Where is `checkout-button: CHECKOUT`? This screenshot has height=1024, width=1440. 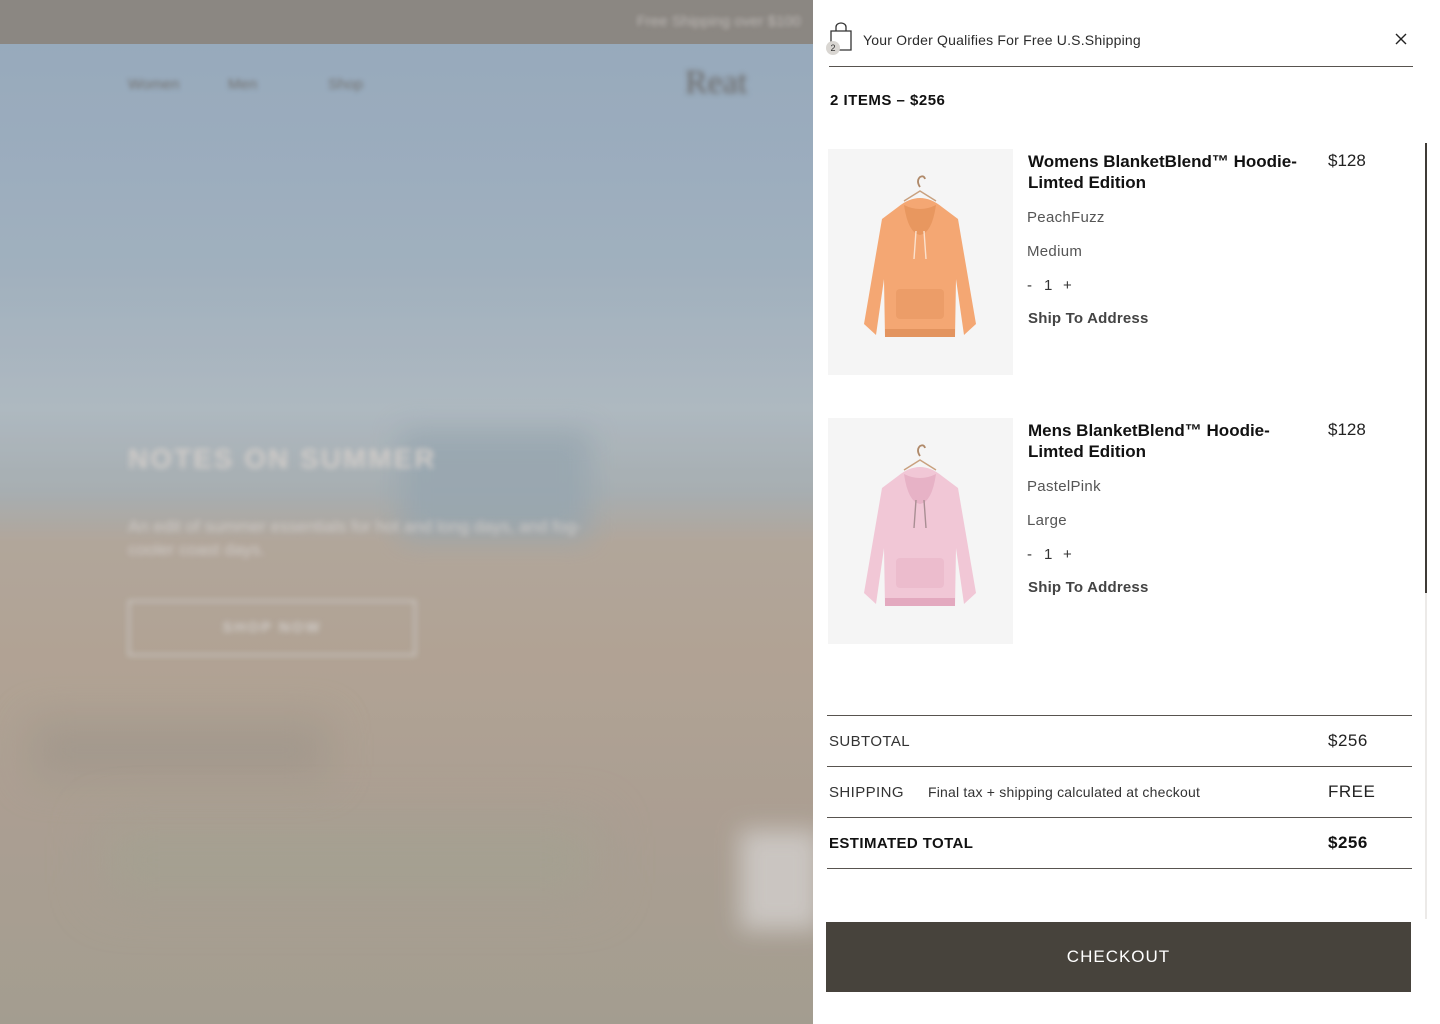 checkout-button: CHECKOUT is located at coordinates (1118, 957).